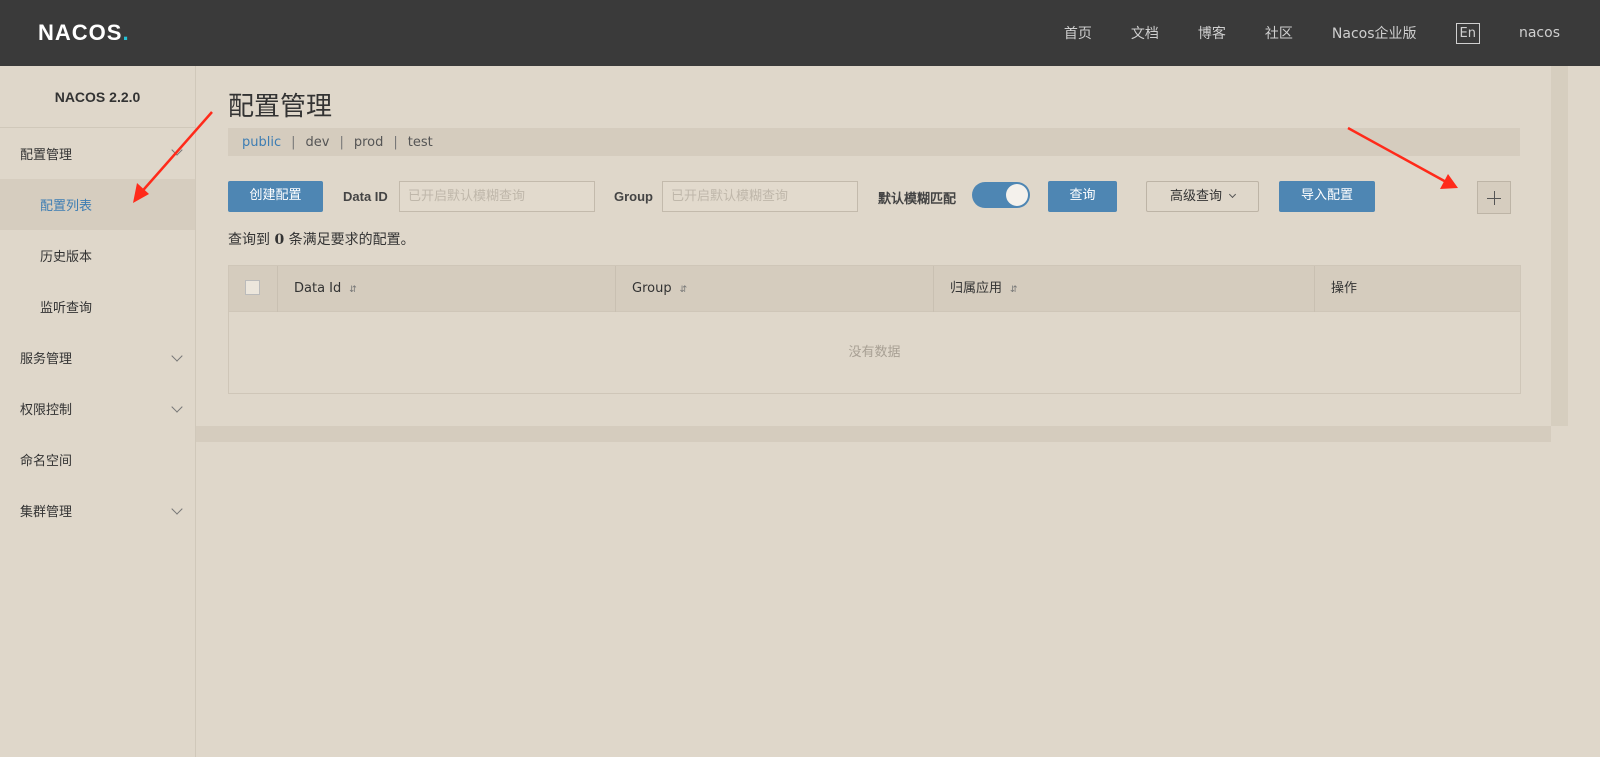  What do you see at coordinates (97, 97) in the screenshot?
I see `sidebar-version-title: NACOS 2.2.0` at bounding box center [97, 97].